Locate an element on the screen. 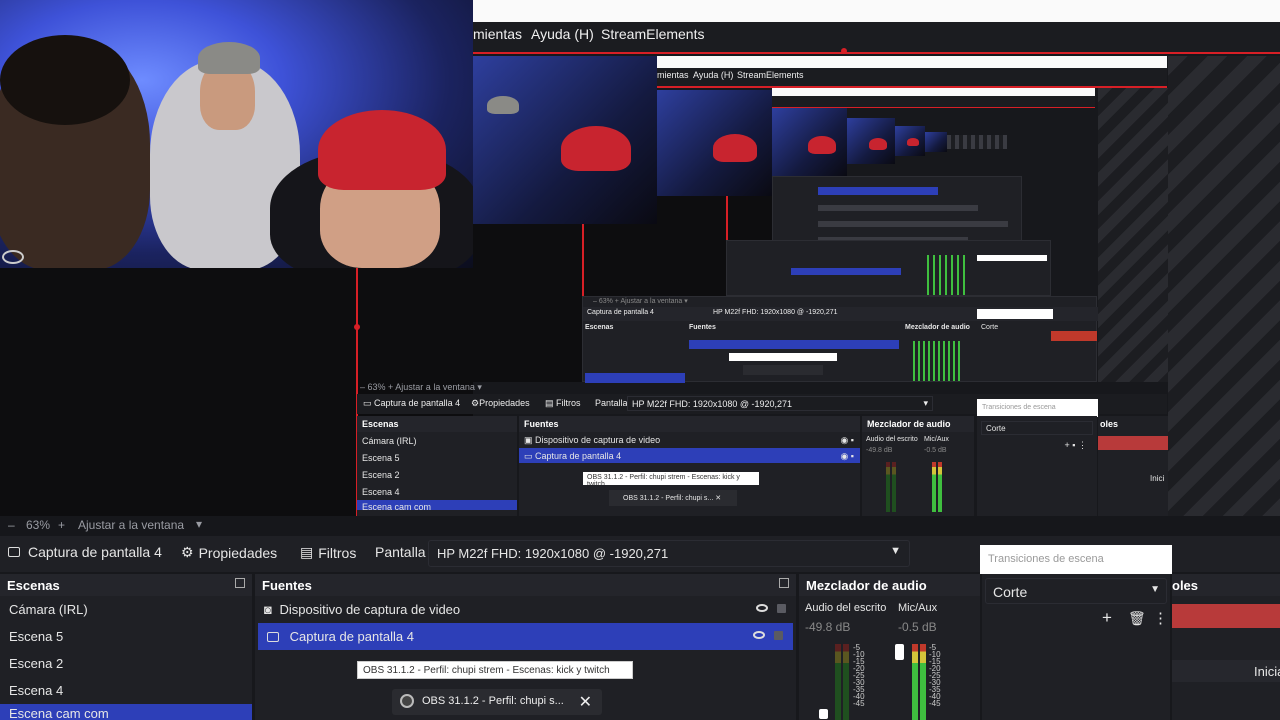  transition-select: Corte ▼ is located at coordinates (1076, 591).